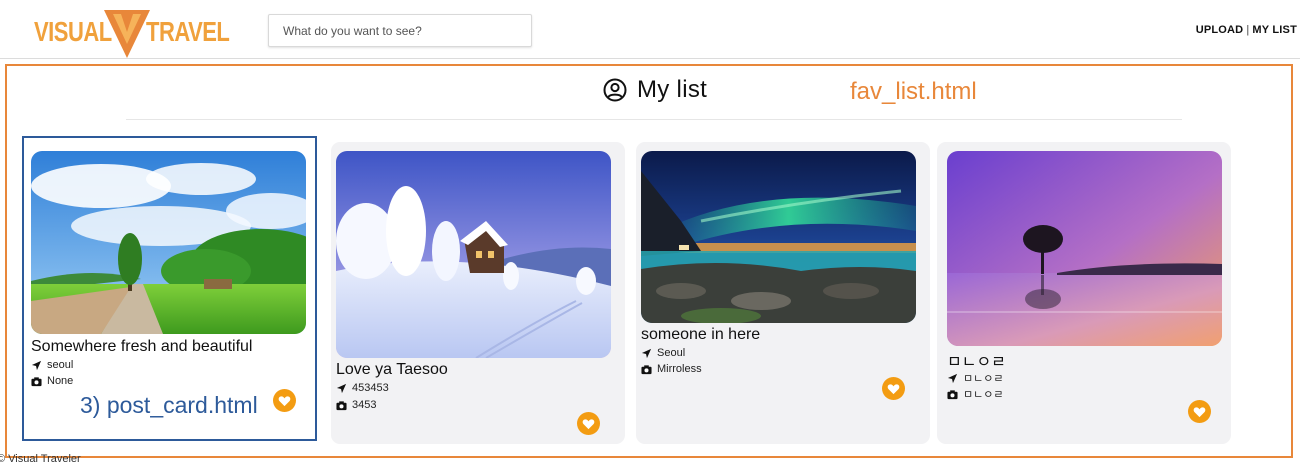 The image size is (1300, 475). Describe the element at coordinates (701, 334) in the screenshot. I see `card-title: someone in here` at that location.